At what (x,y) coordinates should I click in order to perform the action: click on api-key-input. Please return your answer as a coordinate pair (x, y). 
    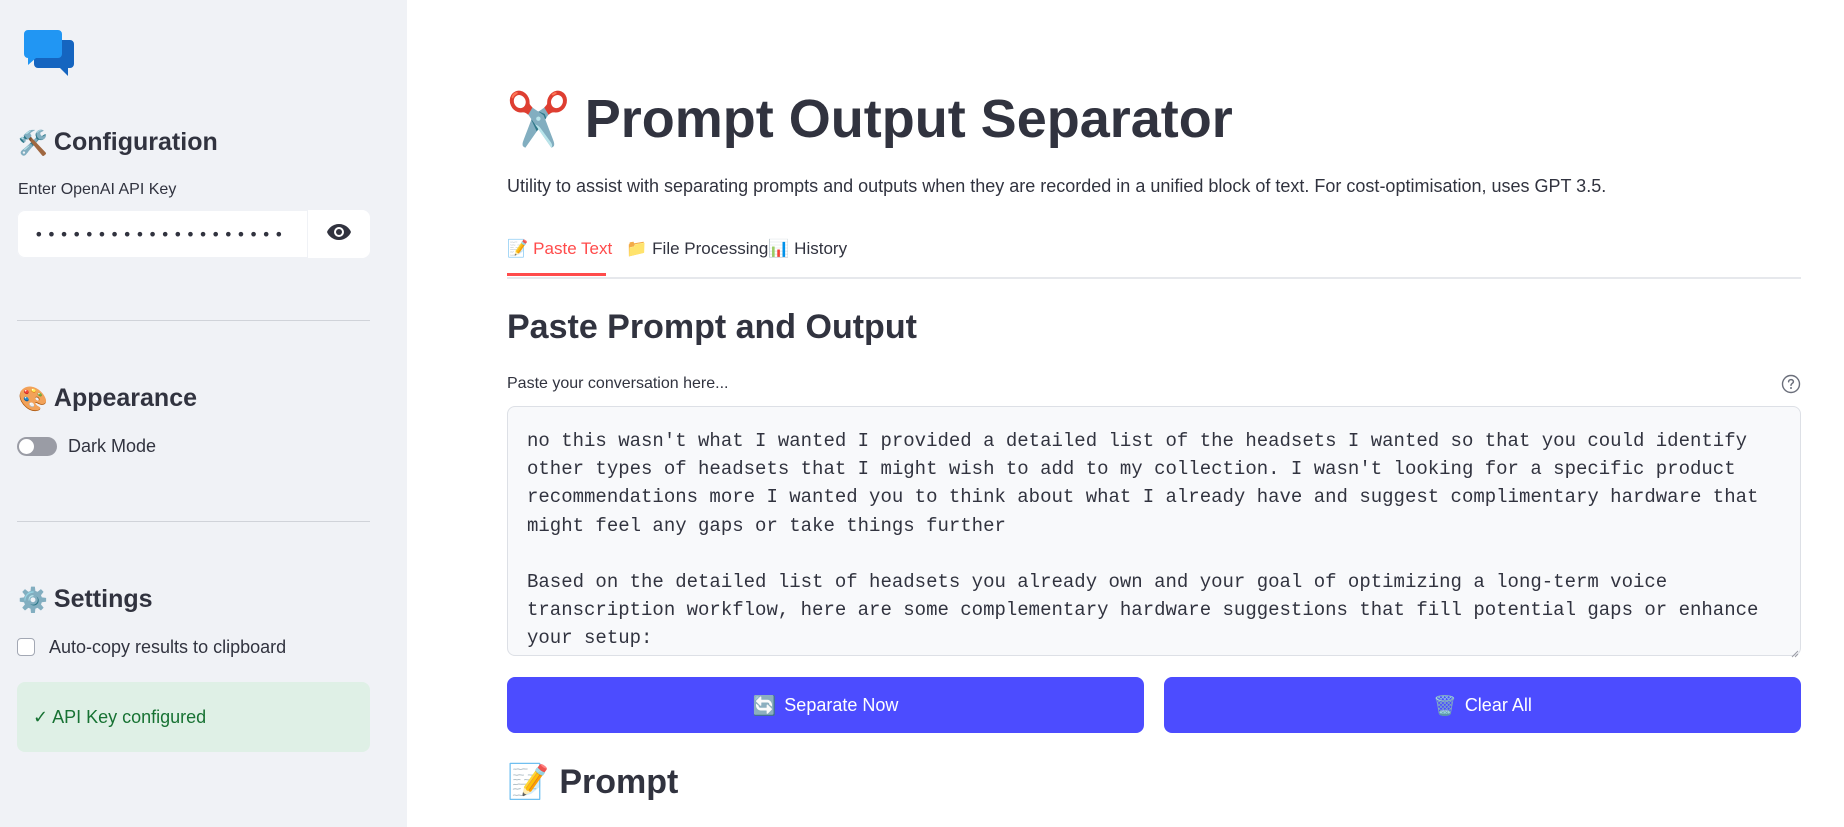
    Looking at the image, I should click on (162, 234).